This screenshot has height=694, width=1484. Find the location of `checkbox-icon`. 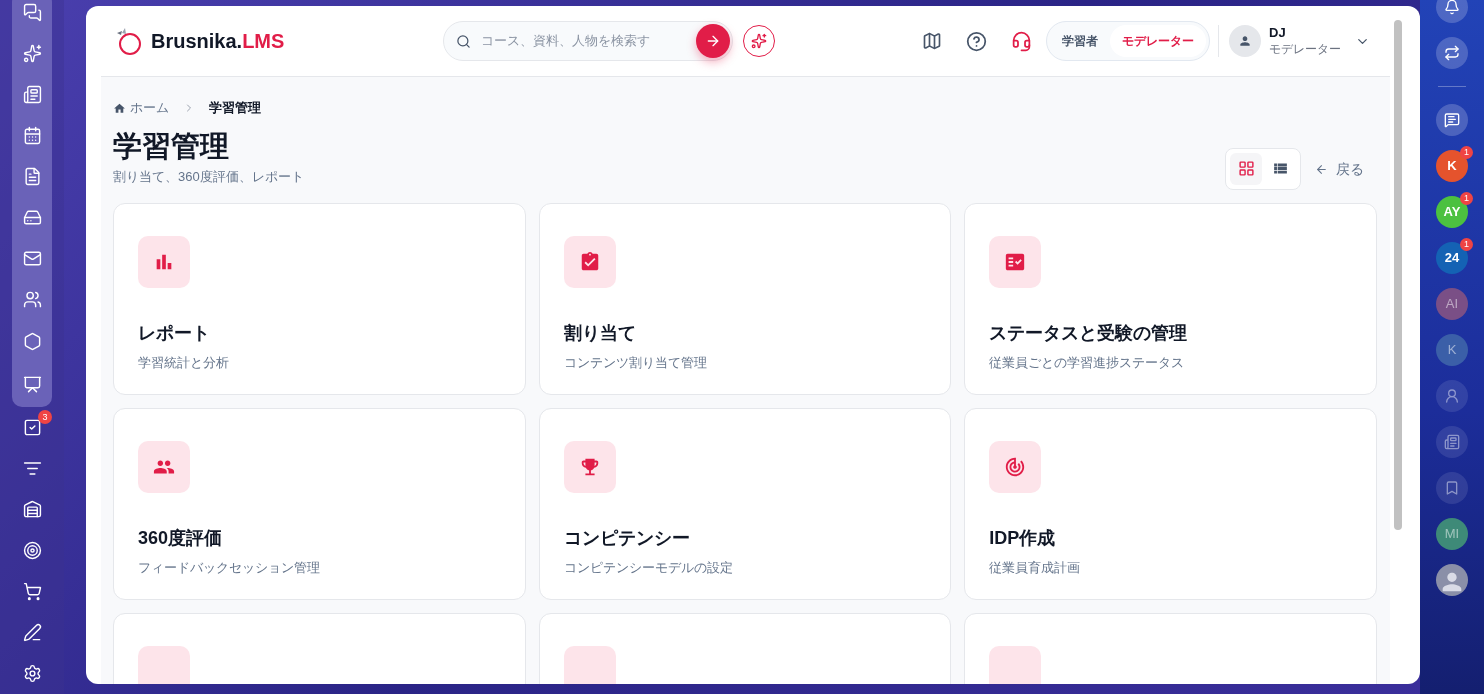

checkbox-icon is located at coordinates (32, 427).